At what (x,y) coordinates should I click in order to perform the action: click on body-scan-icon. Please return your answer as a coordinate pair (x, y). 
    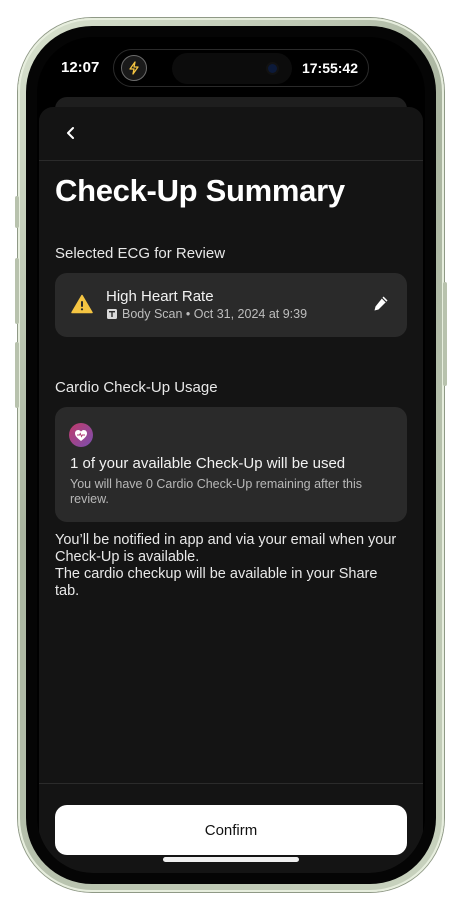
    Looking at the image, I should click on (112, 314).